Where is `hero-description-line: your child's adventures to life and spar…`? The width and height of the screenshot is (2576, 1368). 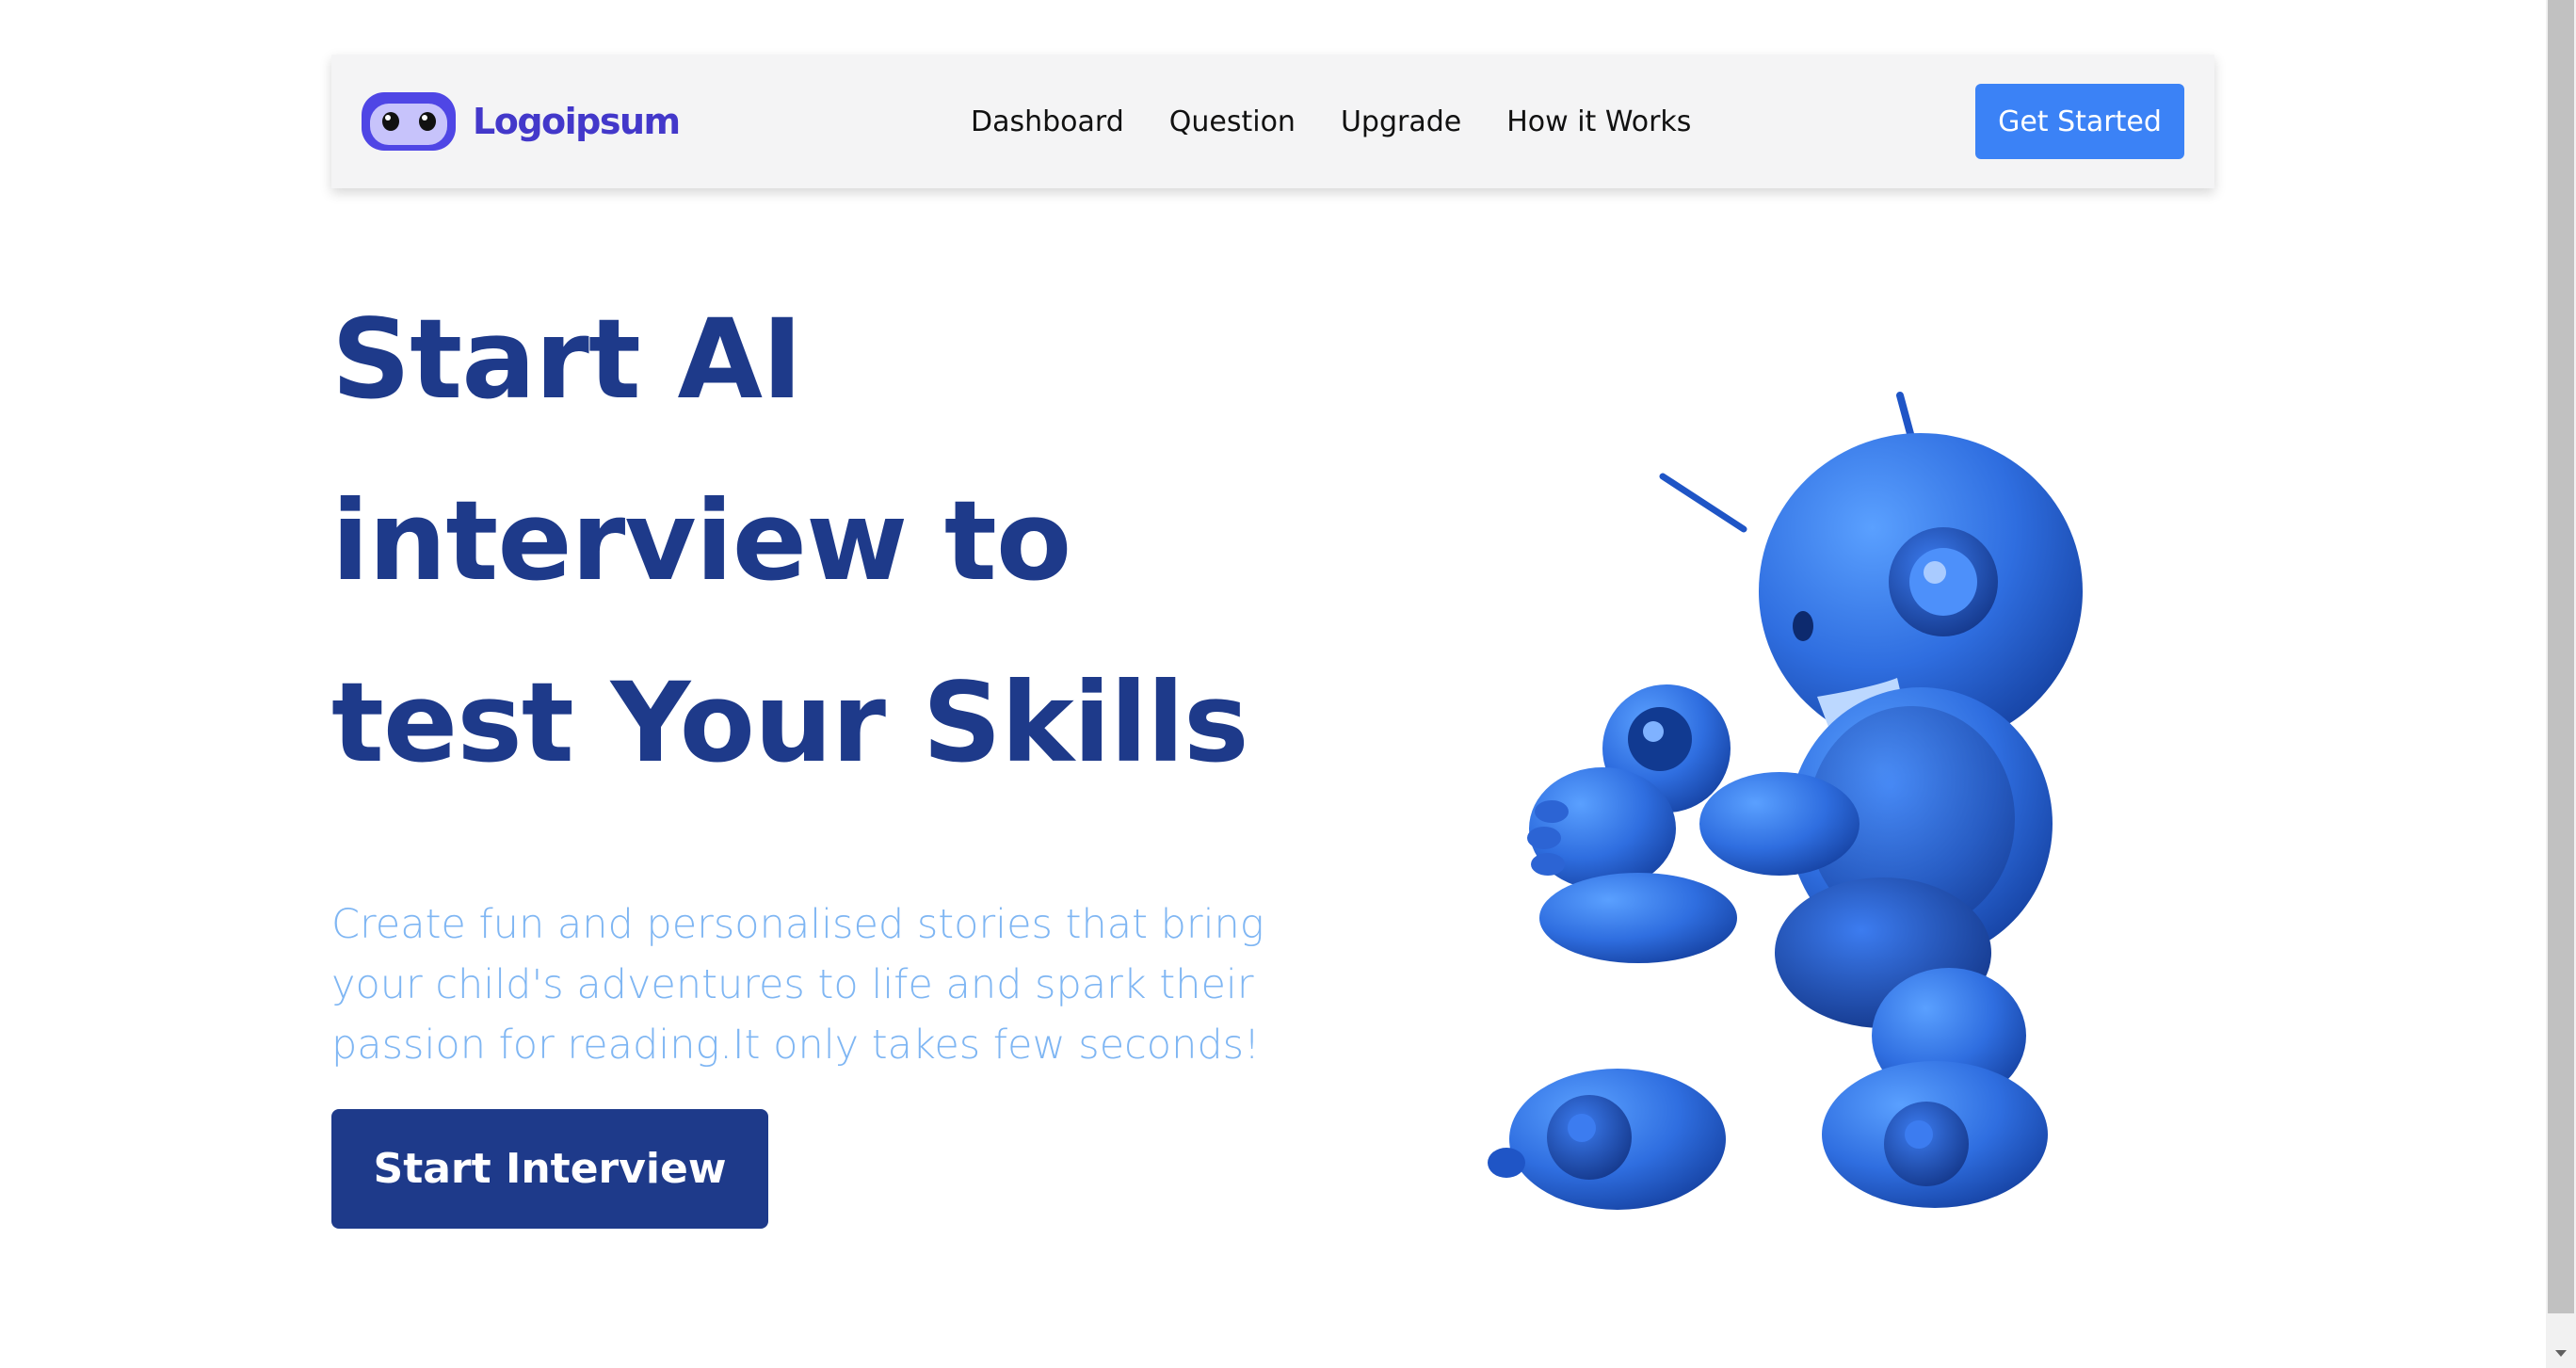
hero-description-line: your child's adventures to life and spar… is located at coordinates (792, 984).